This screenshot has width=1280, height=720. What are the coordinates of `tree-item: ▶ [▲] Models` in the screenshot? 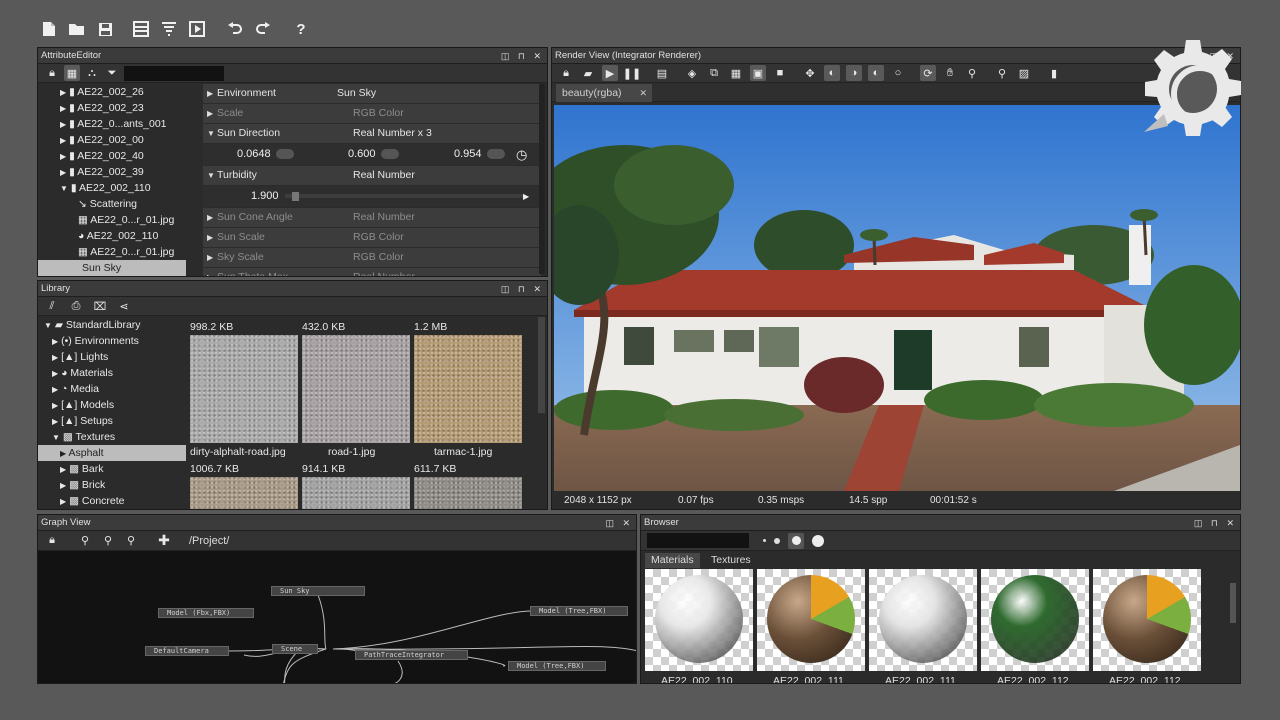 It's located at (112, 405).